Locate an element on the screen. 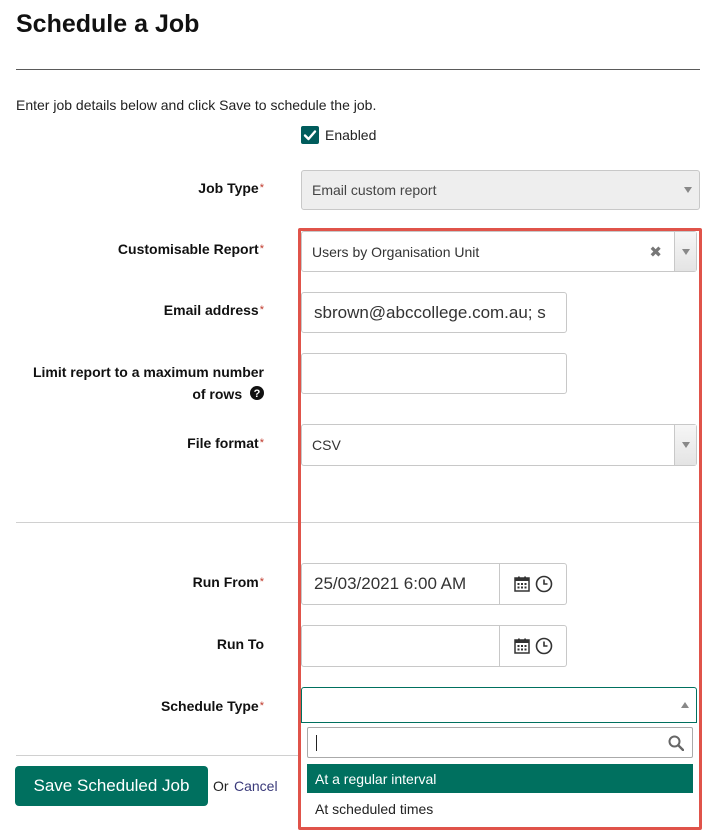  customisable-report-value: Users by Organisation Unit is located at coordinates (396, 251).